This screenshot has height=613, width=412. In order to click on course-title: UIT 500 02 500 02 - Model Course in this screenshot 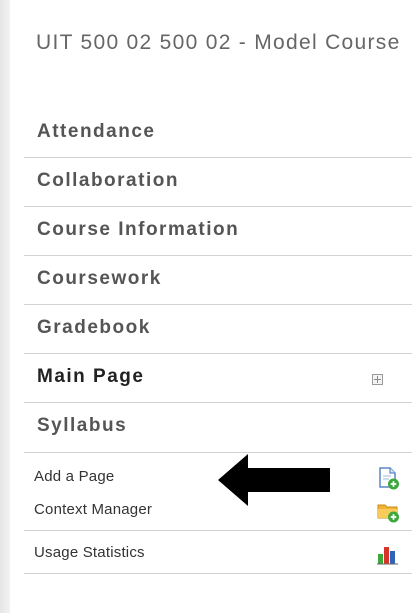, I will do `click(221, 42)`.